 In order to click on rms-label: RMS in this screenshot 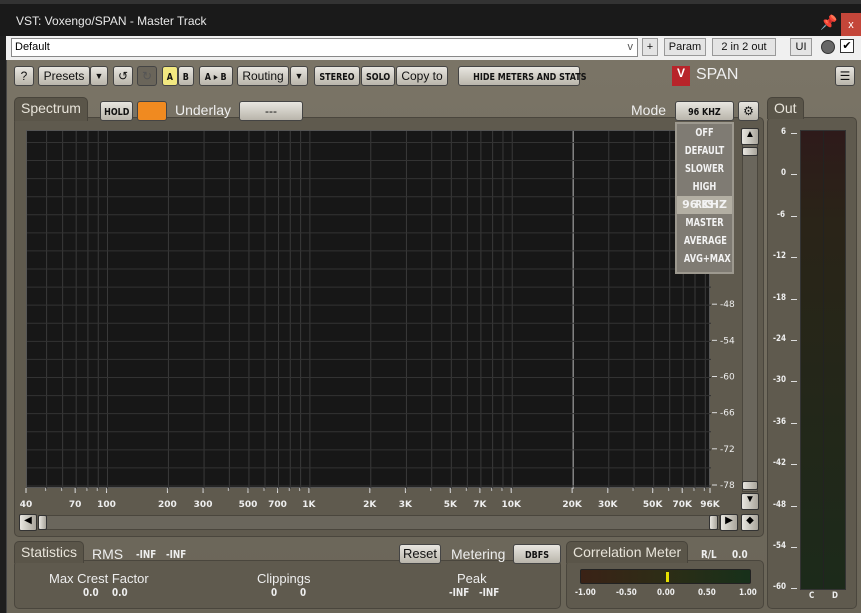, I will do `click(108, 554)`.